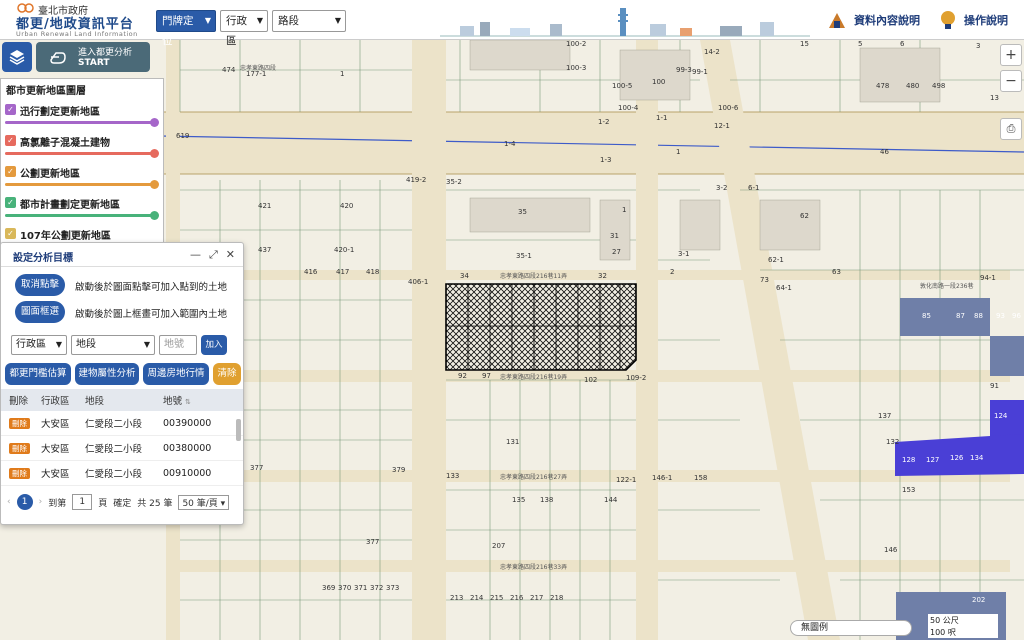  I want to click on svg-text: 419-2, so click(416, 180).